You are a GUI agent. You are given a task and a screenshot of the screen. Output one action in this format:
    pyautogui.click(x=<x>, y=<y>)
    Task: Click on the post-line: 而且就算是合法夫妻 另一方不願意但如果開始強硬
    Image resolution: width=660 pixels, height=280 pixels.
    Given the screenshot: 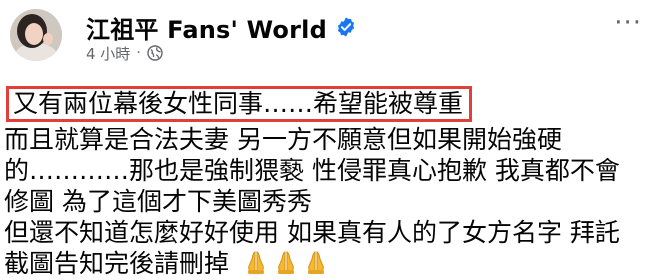 What is the action you would take?
    pyautogui.click(x=283, y=139)
    